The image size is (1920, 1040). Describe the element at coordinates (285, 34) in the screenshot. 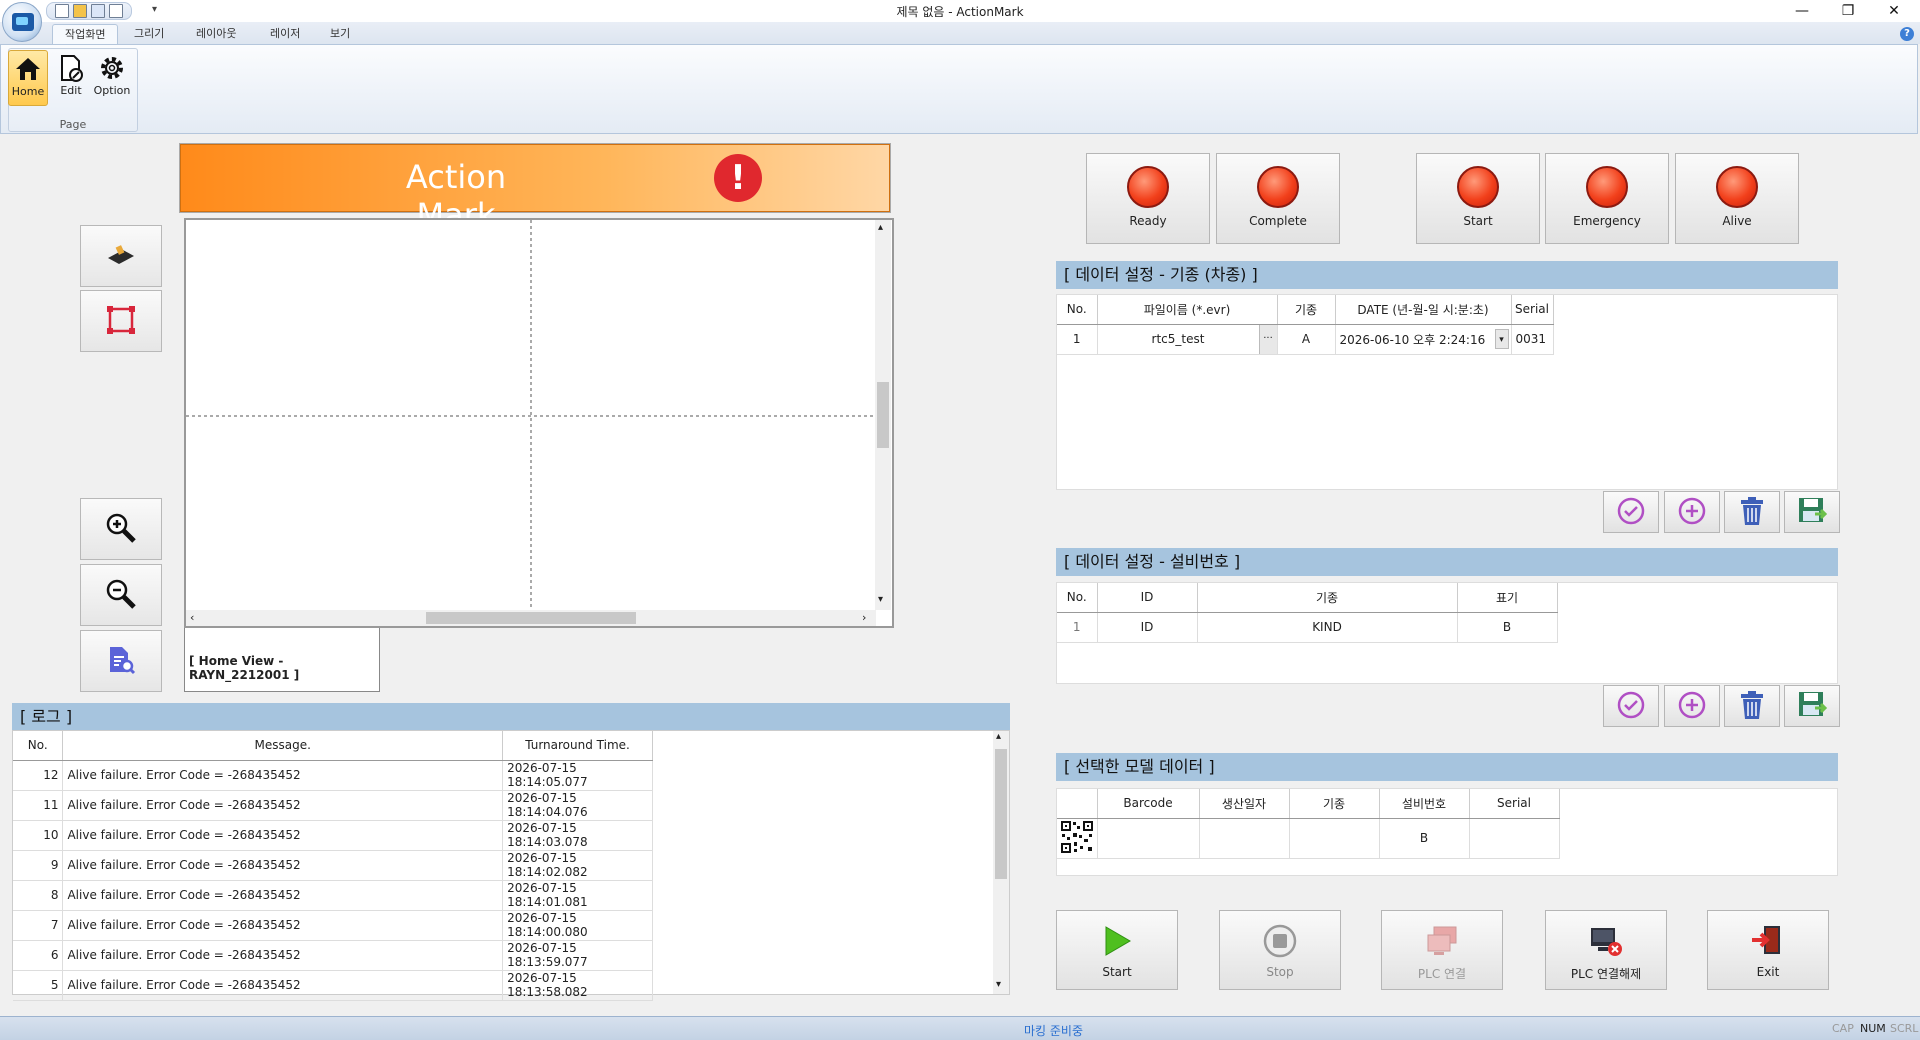

I see `tab-laser: 레이저` at that location.